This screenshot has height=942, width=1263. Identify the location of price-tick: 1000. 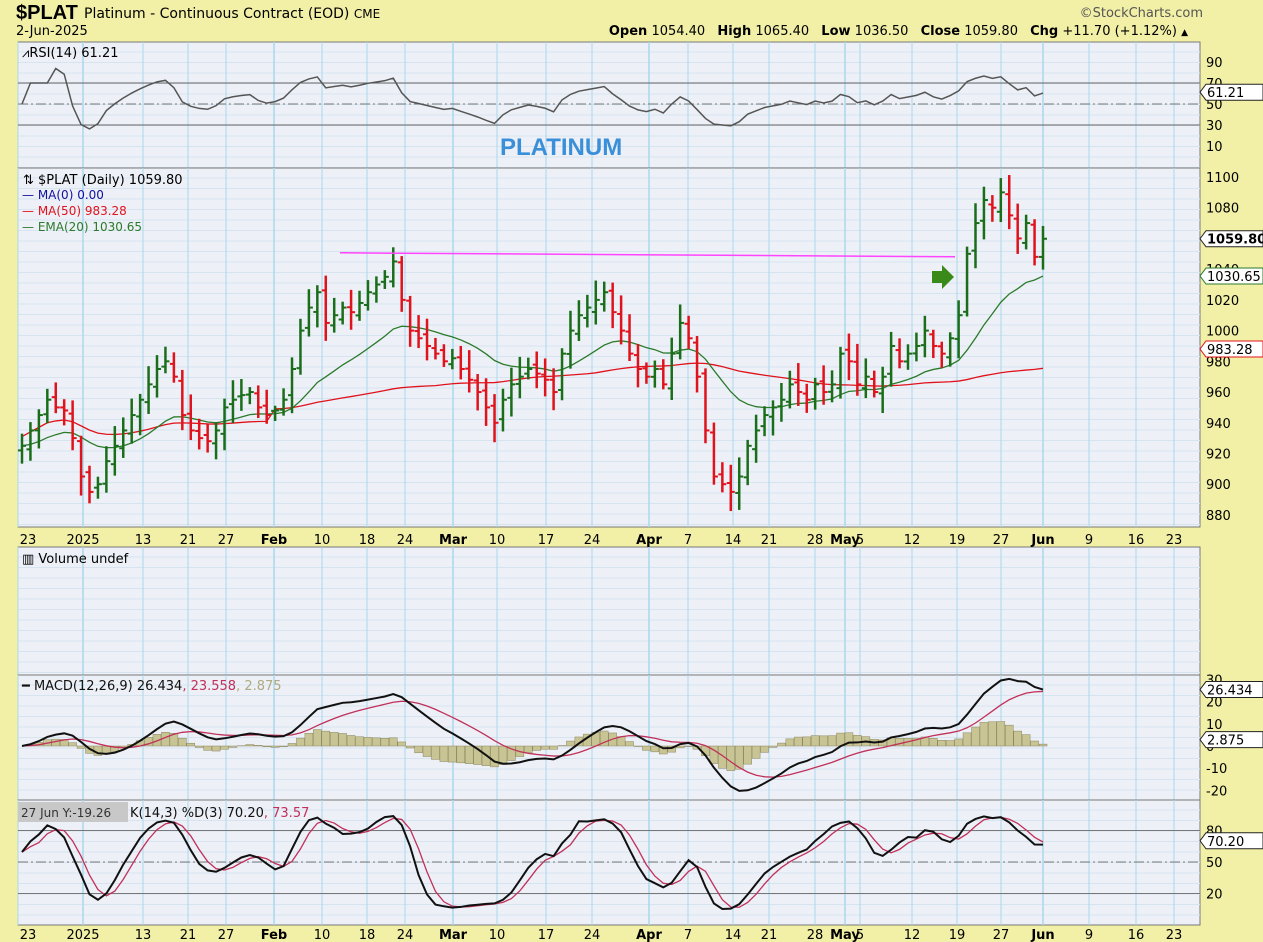
(1222, 332).